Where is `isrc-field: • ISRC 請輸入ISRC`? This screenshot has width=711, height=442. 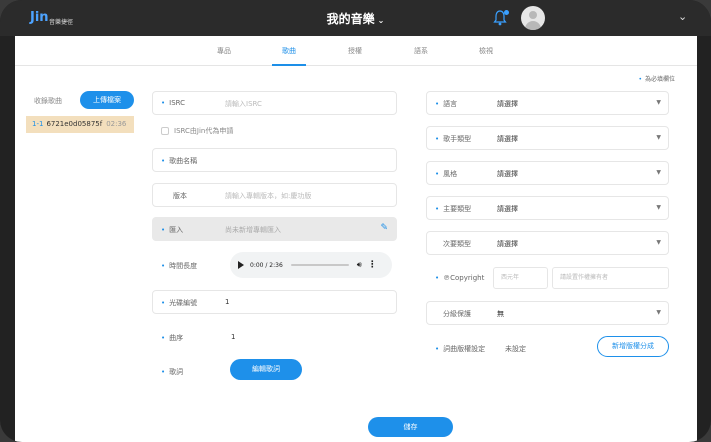
isrc-field: • ISRC 請輸入ISRC is located at coordinates (274, 103).